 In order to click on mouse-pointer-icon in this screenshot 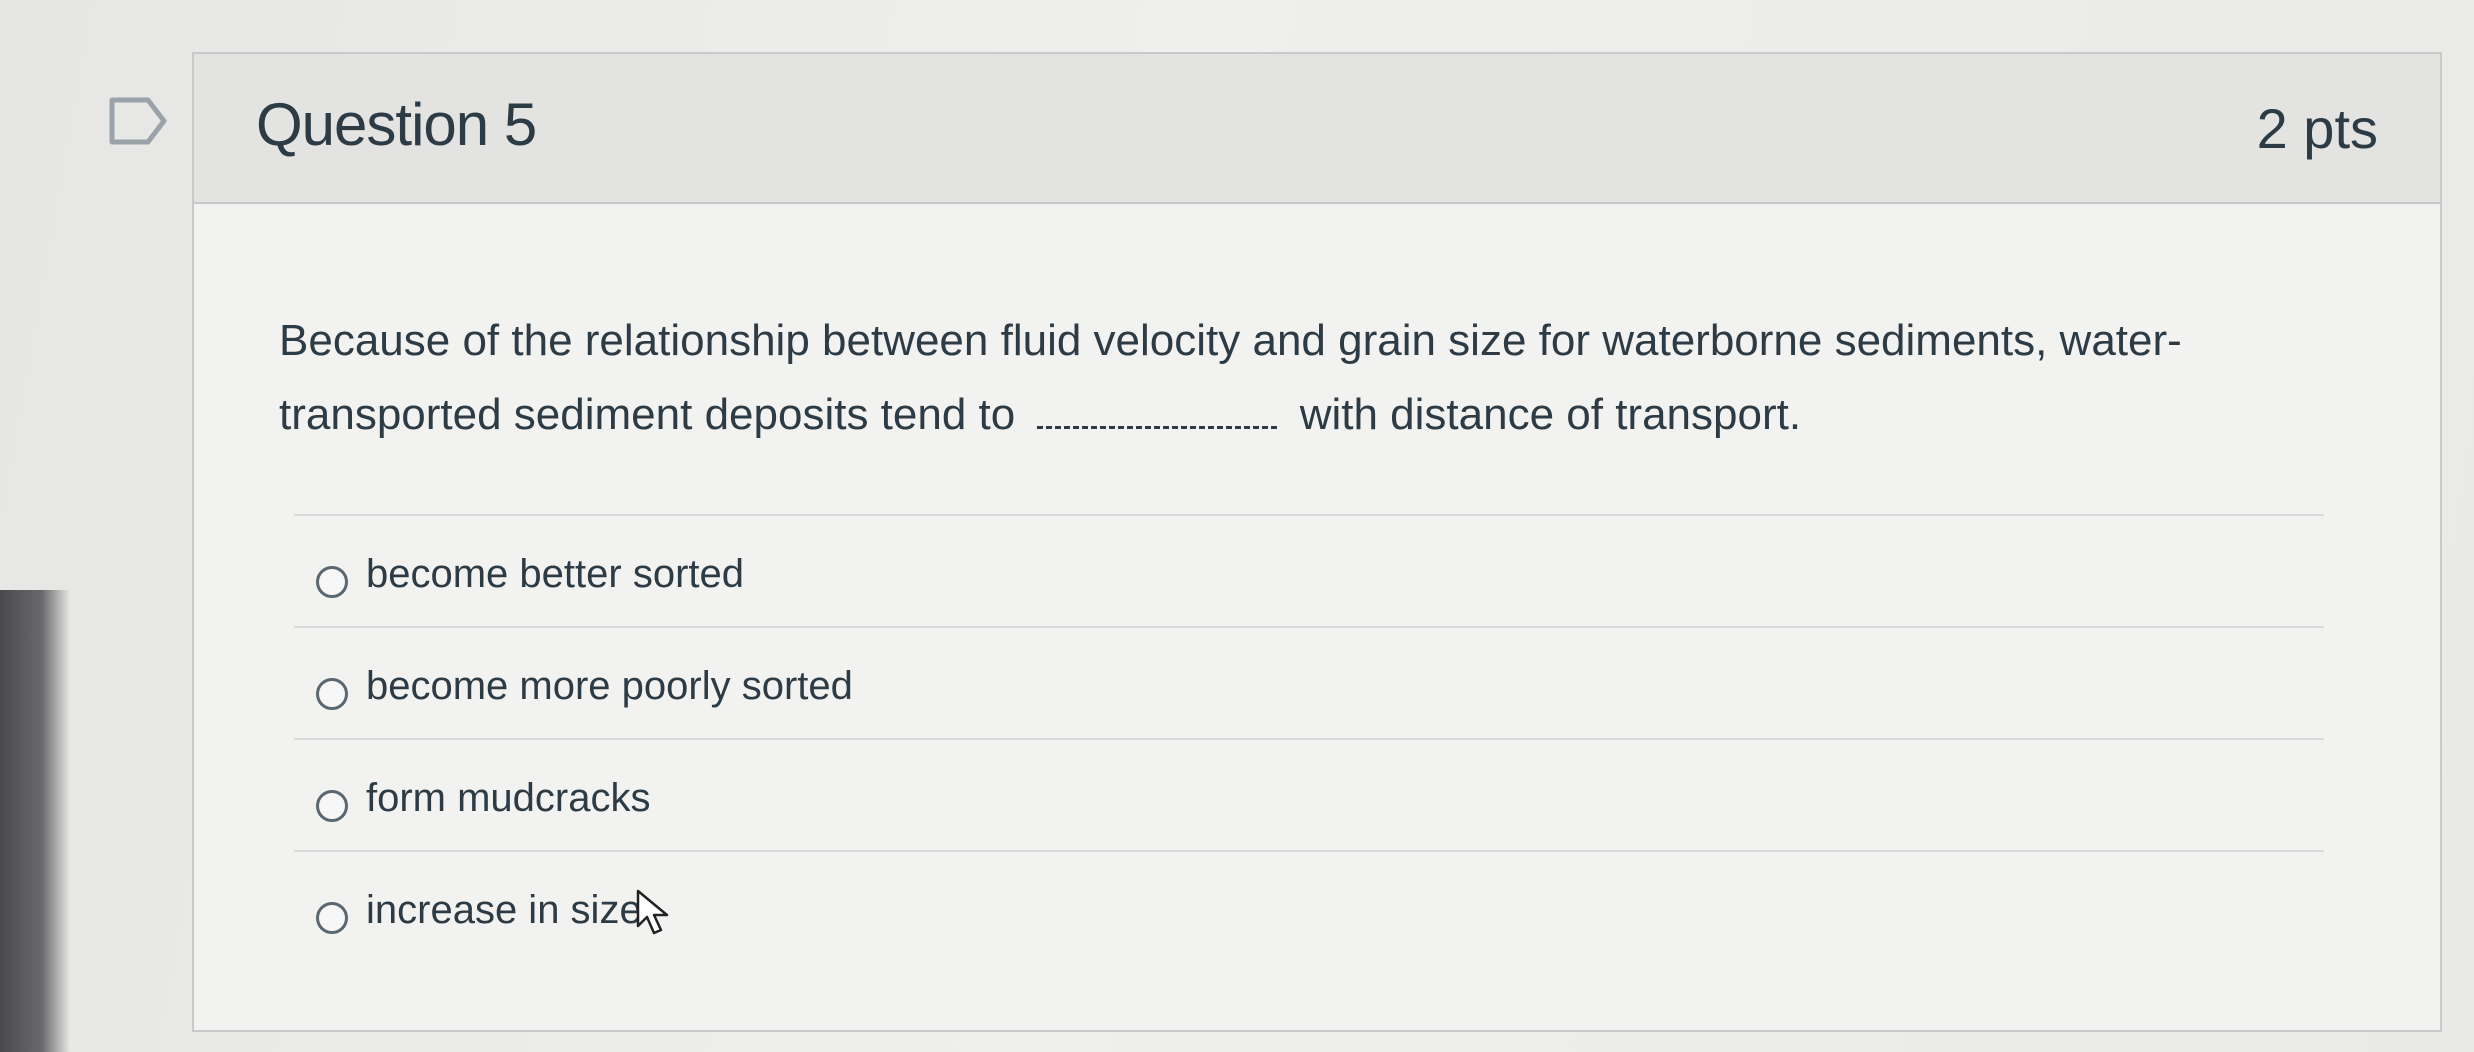, I will do `click(652, 912)`.